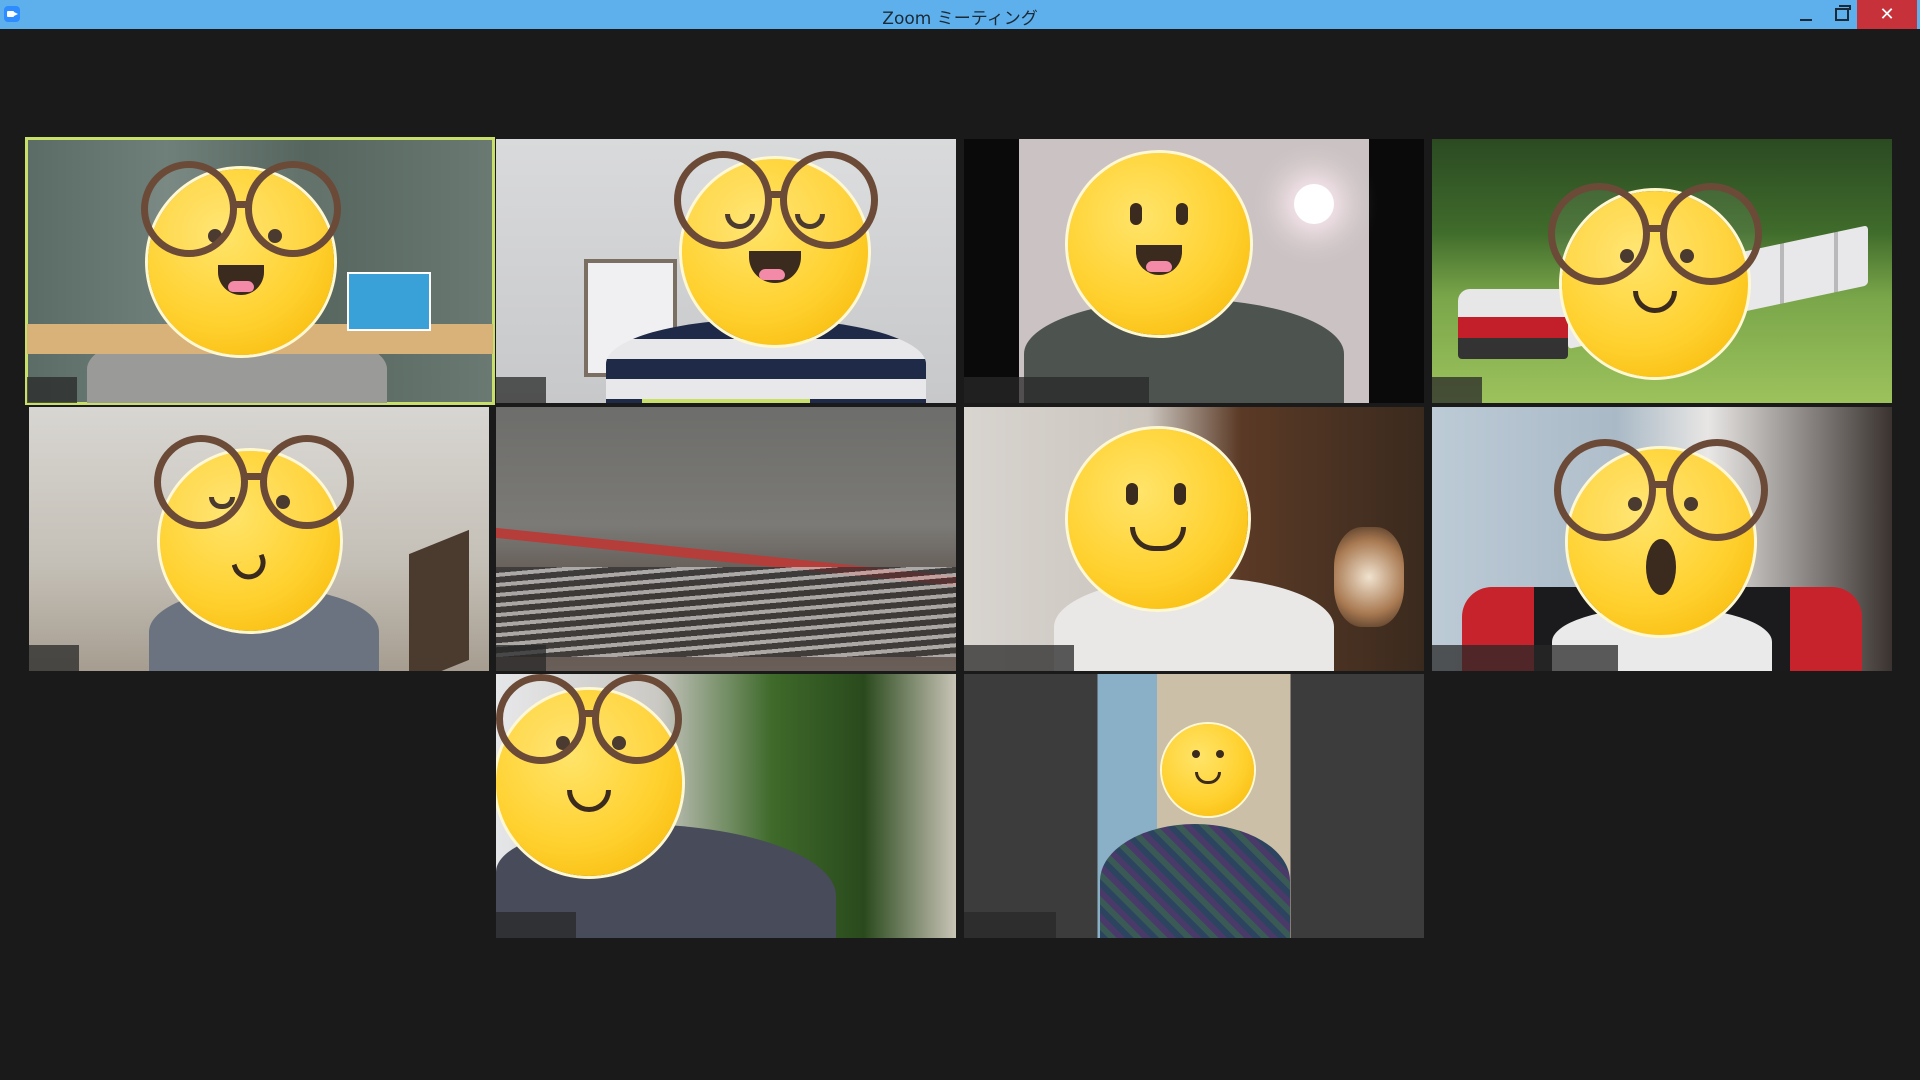 This screenshot has width=1920, height=1080. I want to click on door, so click(439, 600).